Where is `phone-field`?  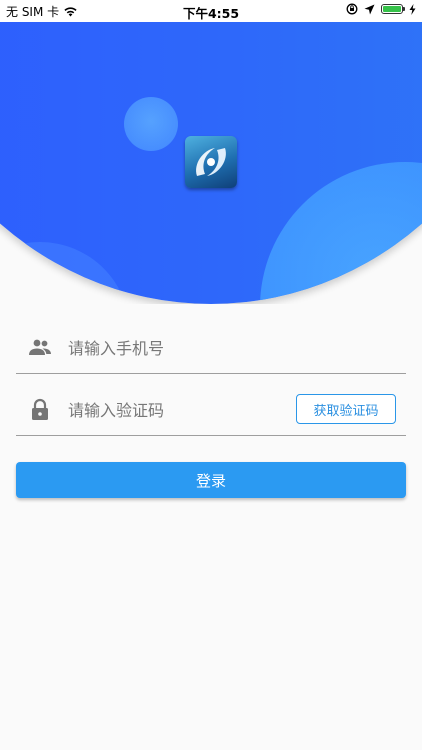
phone-field is located at coordinates (211, 346).